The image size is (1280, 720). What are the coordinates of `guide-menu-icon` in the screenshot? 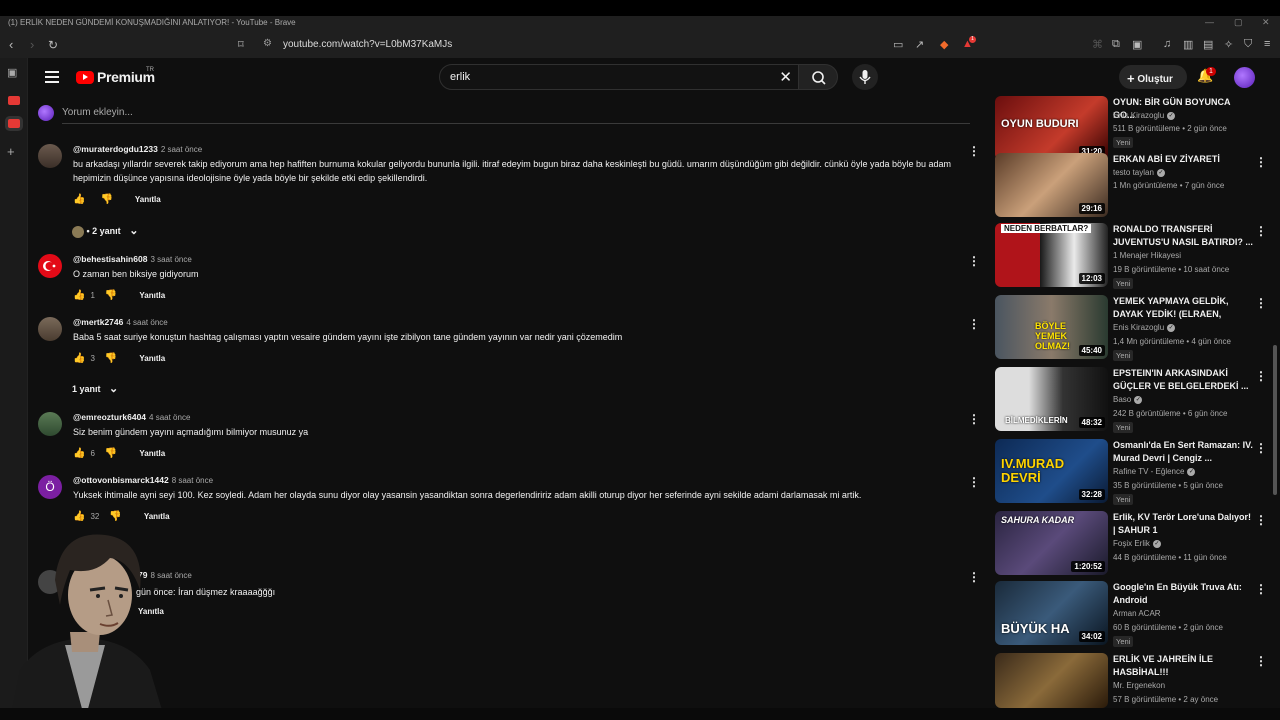 It's located at (52, 78).